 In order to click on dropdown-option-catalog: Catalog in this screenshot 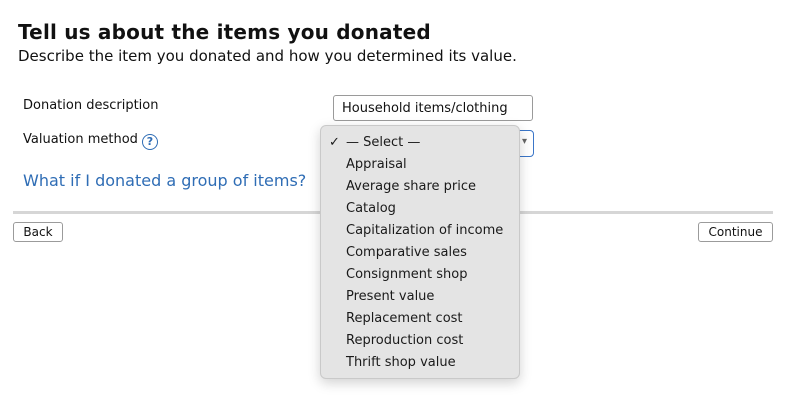, I will do `click(420, 209)`.